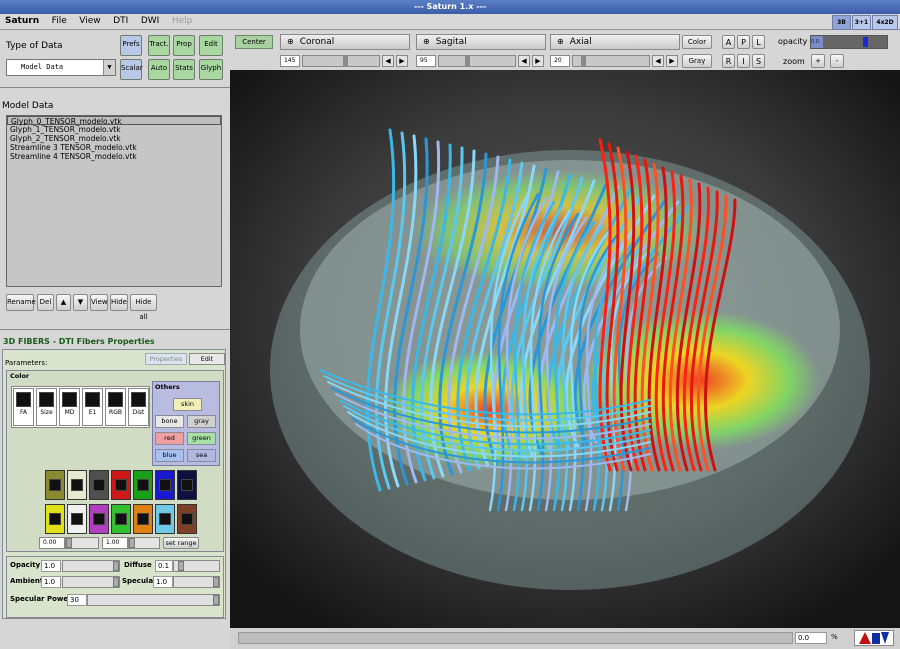 The image size is (900, 649). Describe the element at coordinates (114, 129) in the screenshot. I see `list-item: Glyph_1_TENSOR_modelo.vtk` at that location.